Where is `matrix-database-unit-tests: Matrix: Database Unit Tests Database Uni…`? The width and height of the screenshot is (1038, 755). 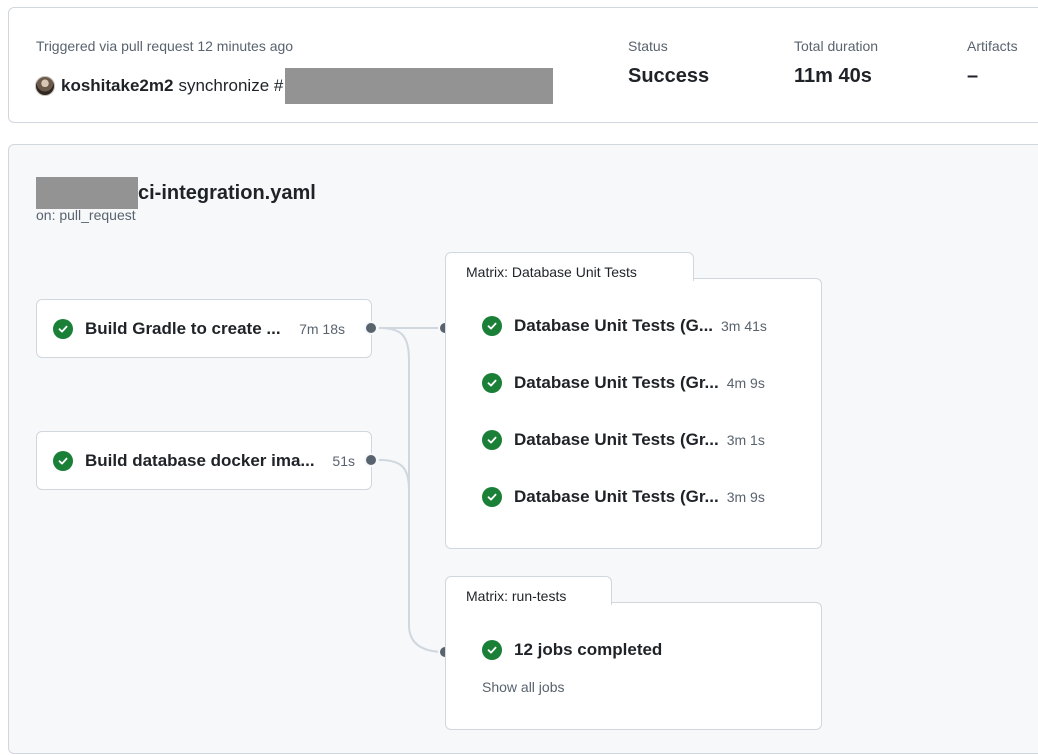
matrix-database-unit-tests: Matrix: Database Unit Tests Database Uni… is located at coordinates (633, 400).